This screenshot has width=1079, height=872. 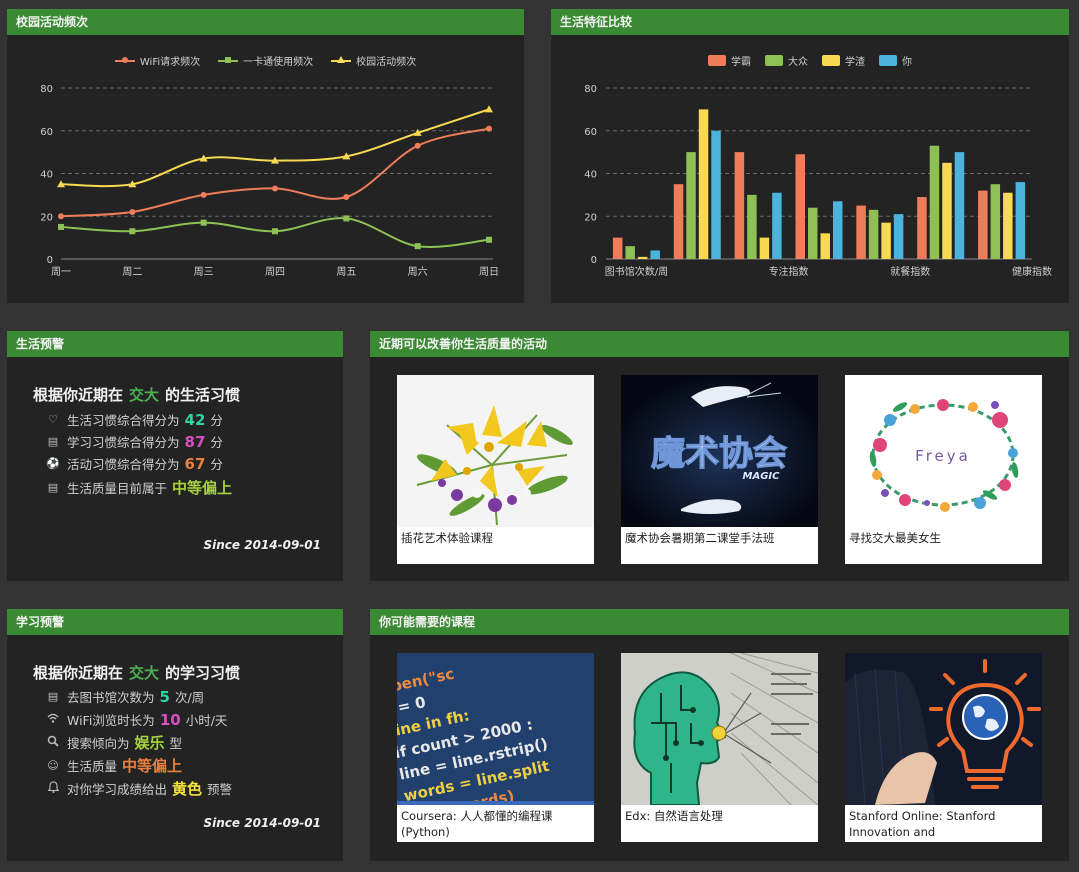 What do you see at coordinates (157, 60) in the screenshot?
I see `legend-item-wifi: WiFi请求频次` at bounding box center [157, 60].